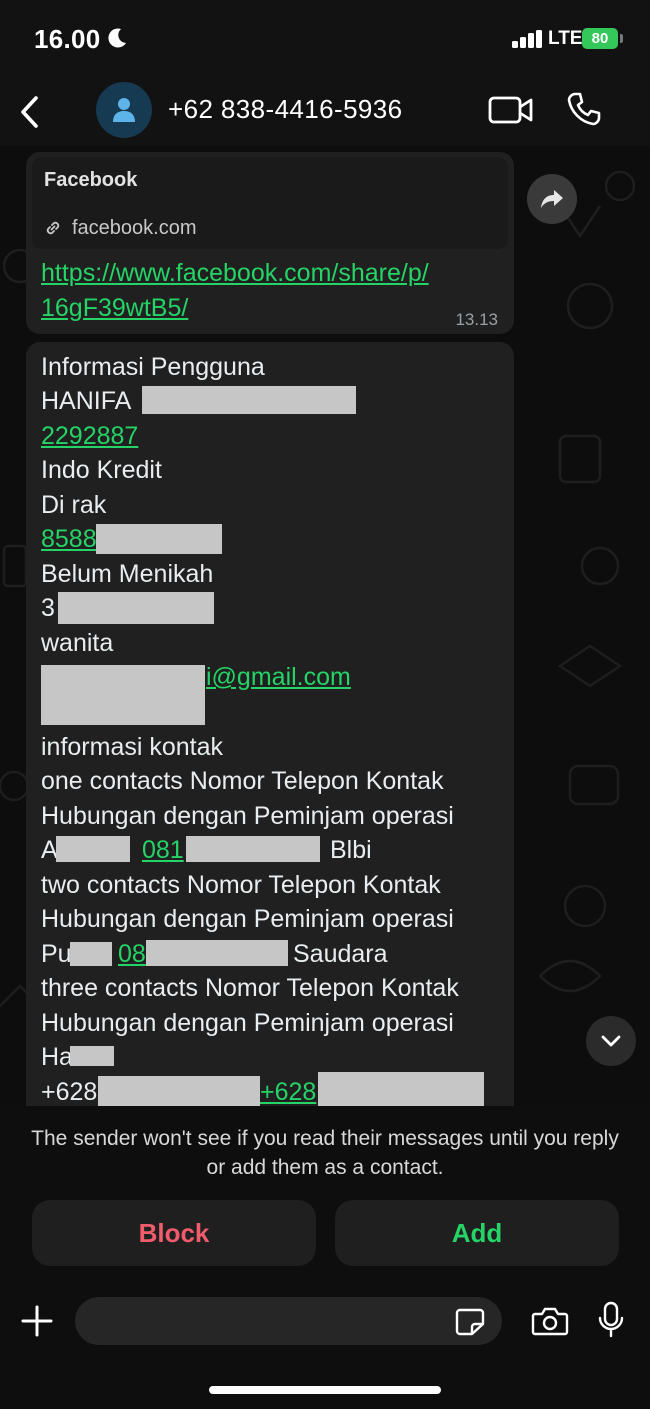 The height and width of the screenshot is (1409, 650). I want to click on message-number-link: 08, so click(132, 954).